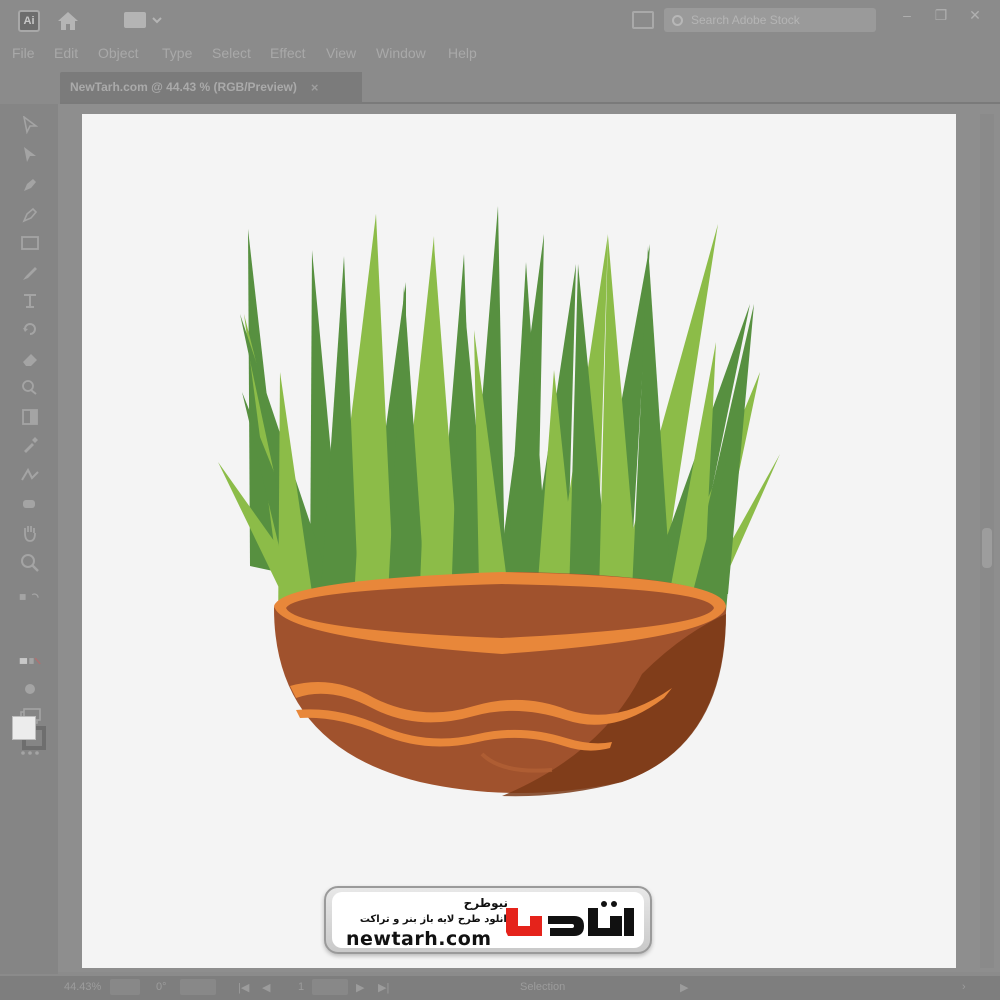 This screenshot has height=1000, width=1000. What do you see at coordinates (125, 987) in the screenshot?
I see `zoom-dropdown` at bounding box center [125, 987].